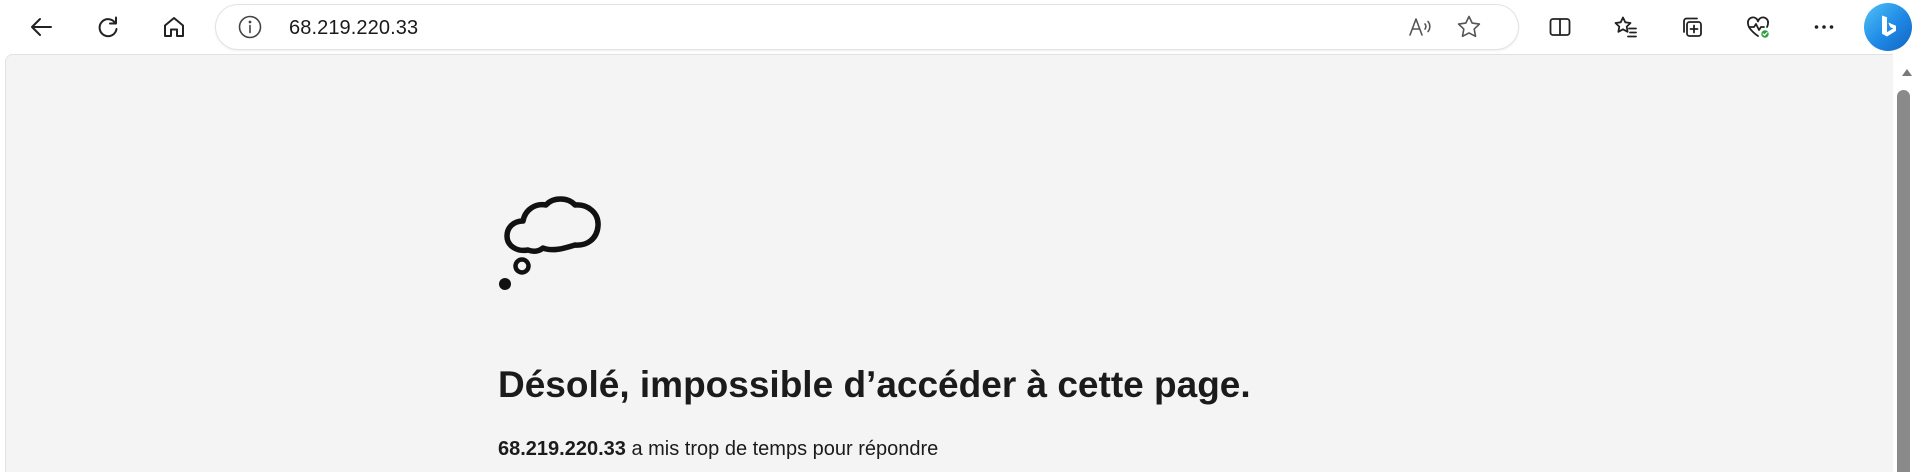  What do you see at coordinates (1903, 281) in the screenshot?
I see `scrollbar-thumb` at bounding box center [1903, 281].